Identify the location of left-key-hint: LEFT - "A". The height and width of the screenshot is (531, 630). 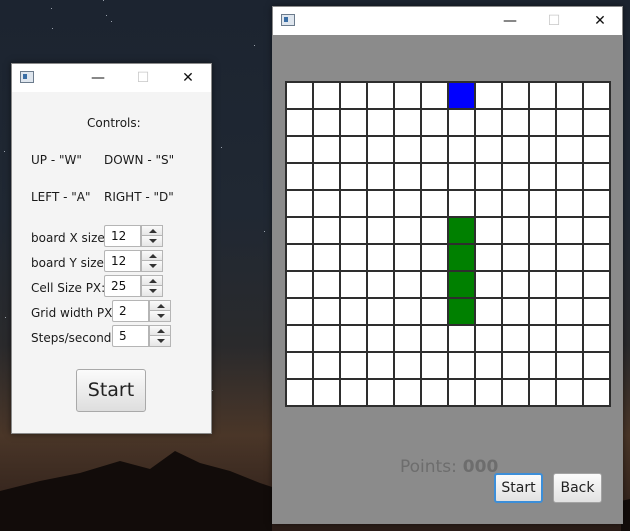
(61, 197).